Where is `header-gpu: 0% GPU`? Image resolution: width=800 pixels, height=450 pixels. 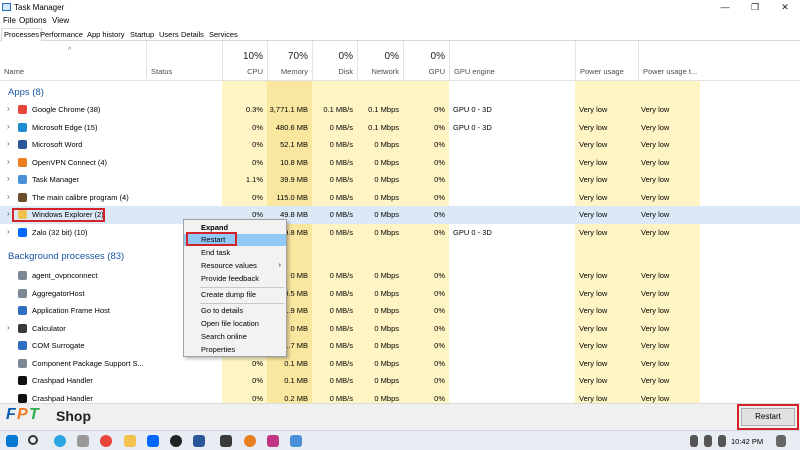 header-gpu: 0% GPU is located at coordinates (426, 61).